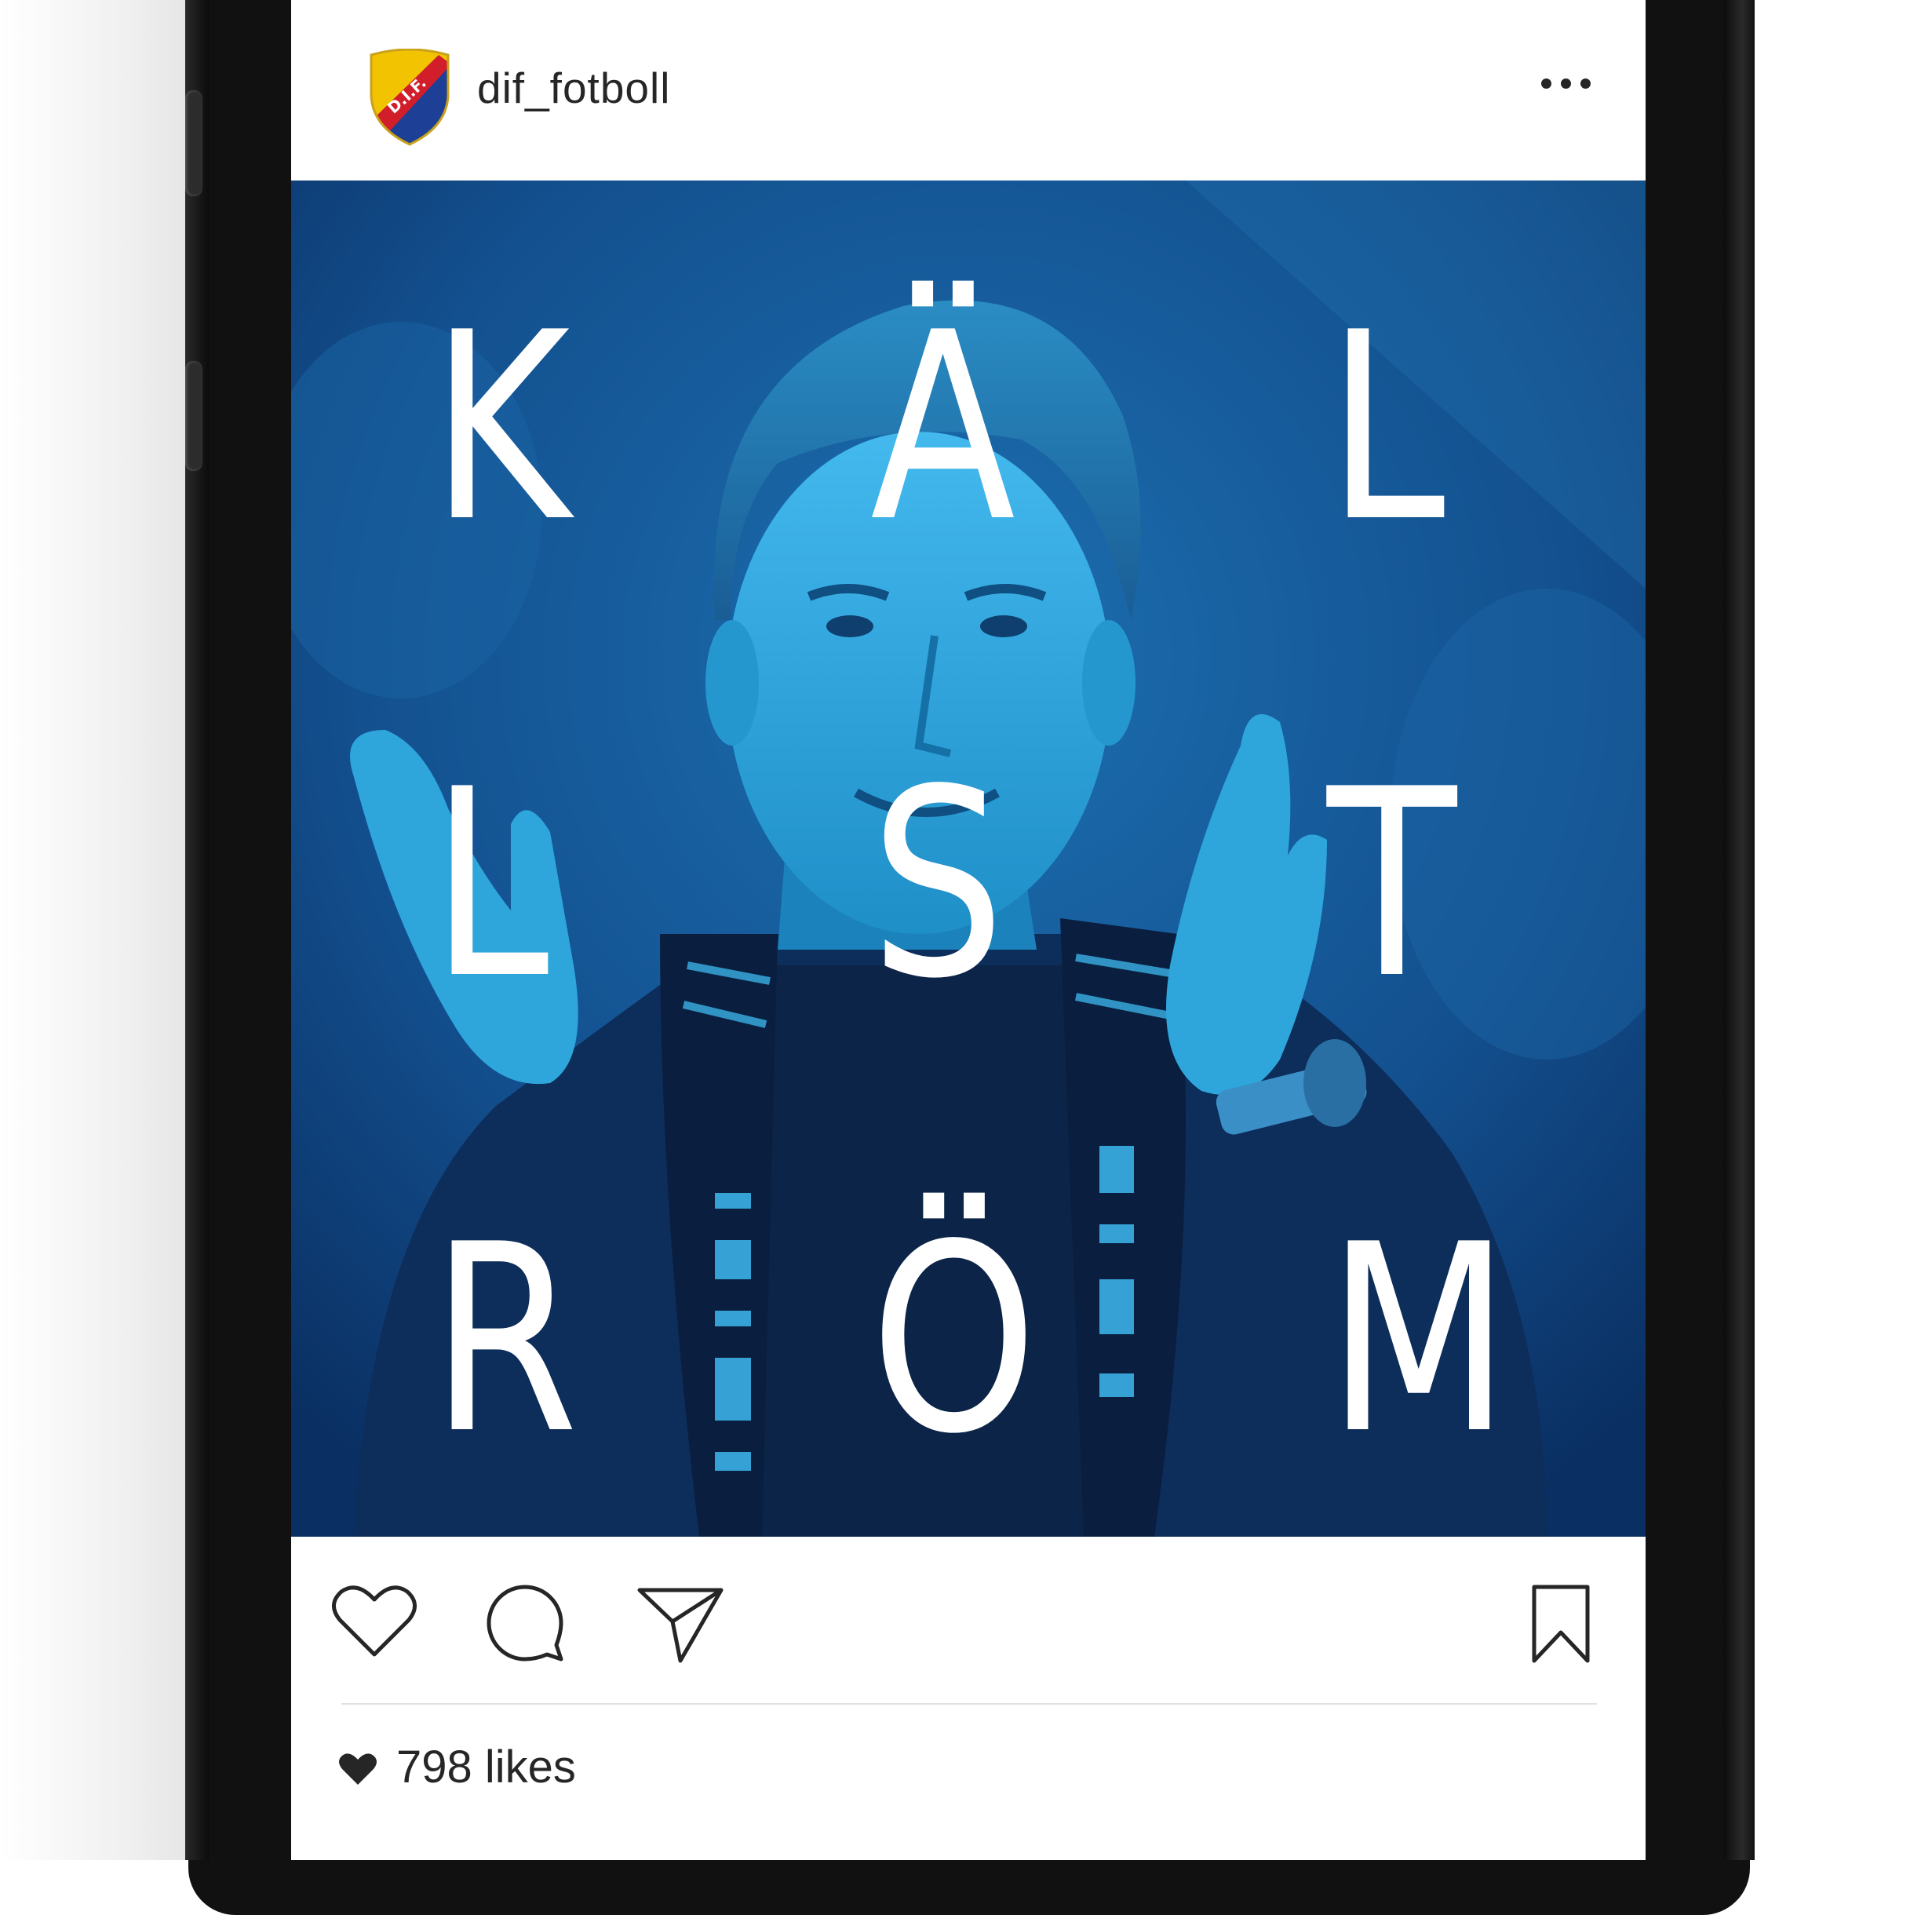  I want to click on more-options-icon, so click(1566, 85).